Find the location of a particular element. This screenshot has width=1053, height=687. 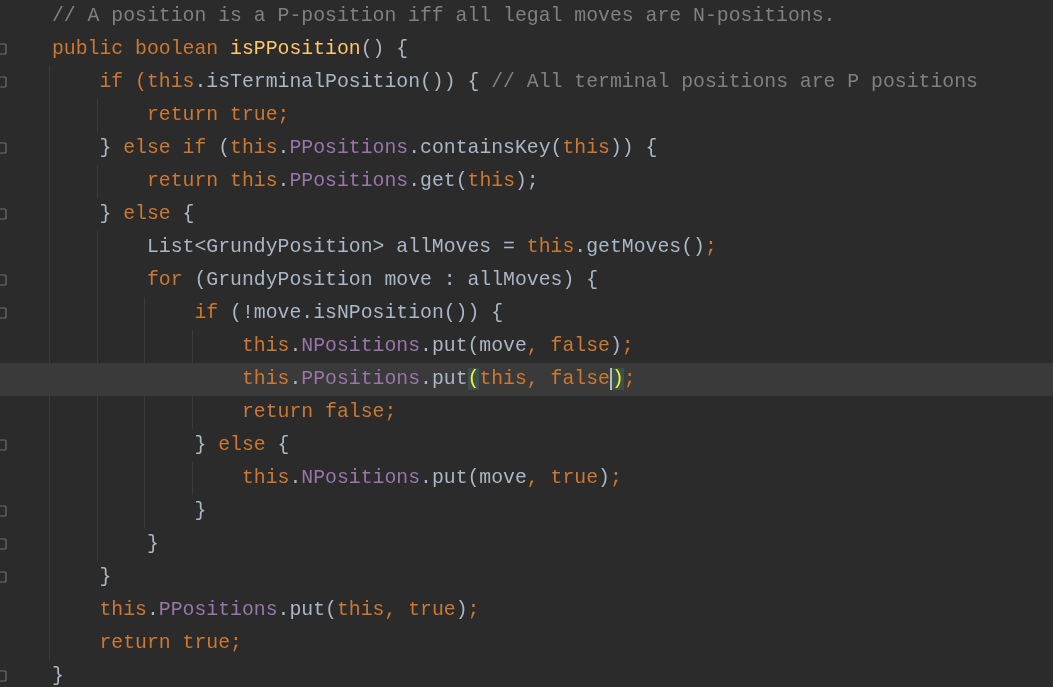

code-line: if (!move.isNPosition()) { is located at coordinates (349, 313).